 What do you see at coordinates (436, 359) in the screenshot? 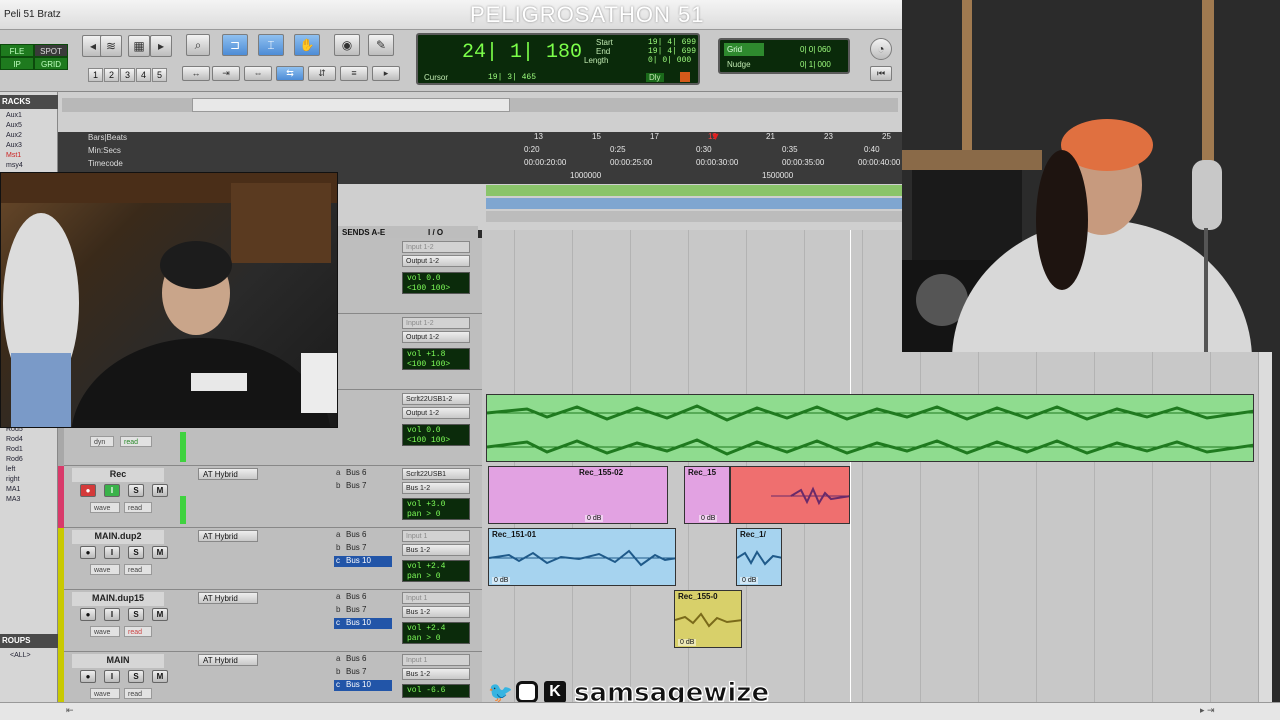
I see `volume-pan-display: vol +1.8 <100 100>` at bounding box center [436, 359].